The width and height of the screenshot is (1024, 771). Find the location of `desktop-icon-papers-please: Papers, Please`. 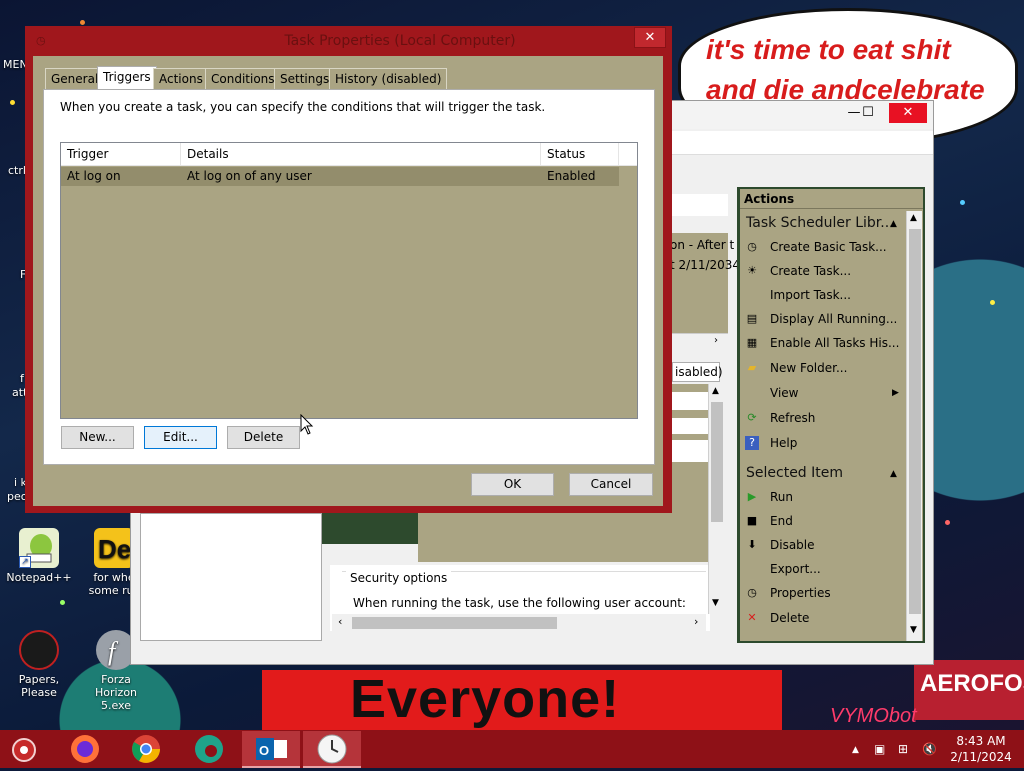

desktop-icon-papers-please: Papers, Please is located at coordinates (39, 664).